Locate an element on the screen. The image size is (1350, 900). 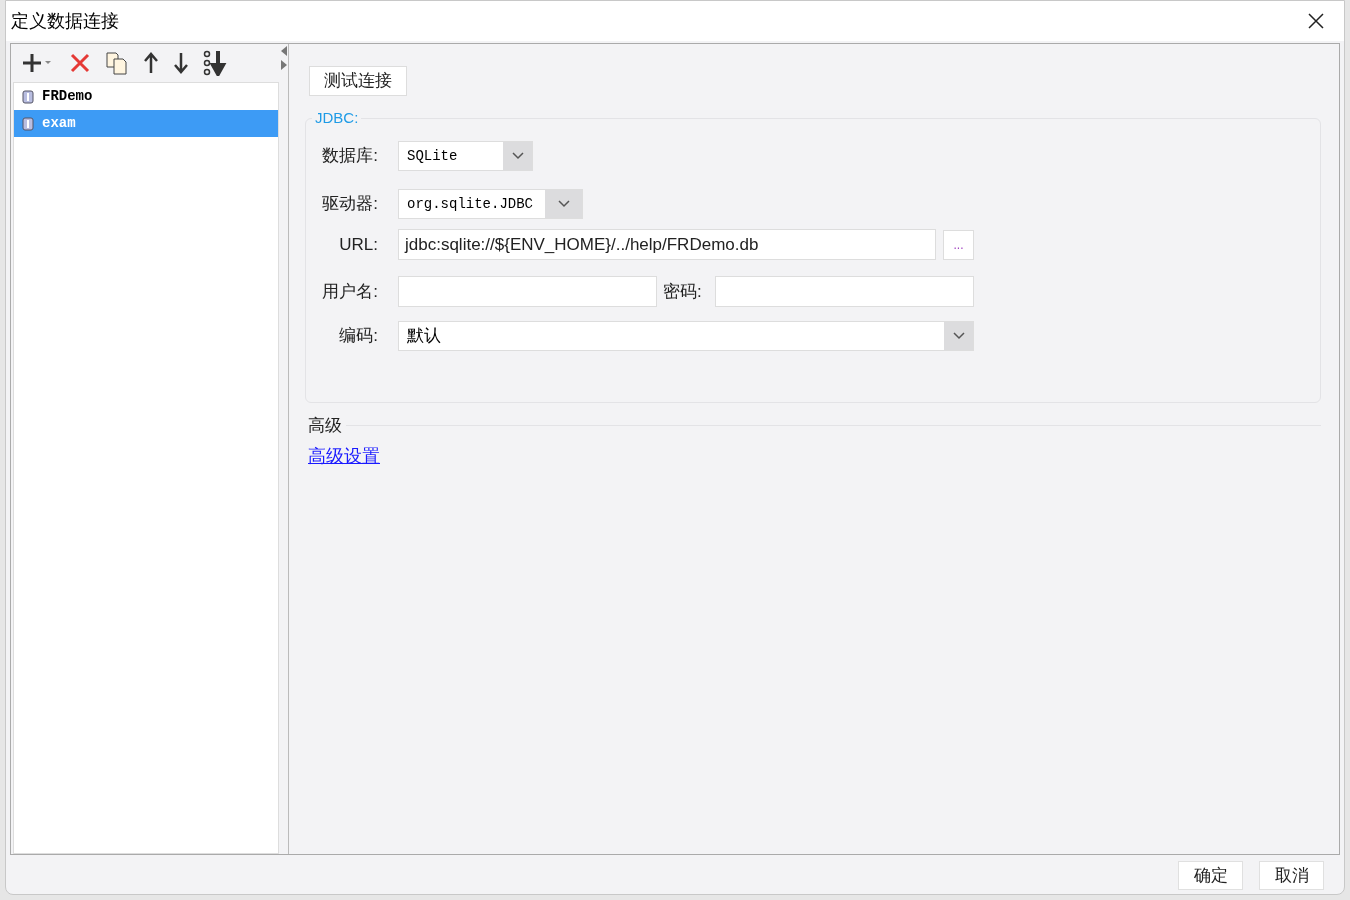
field-label: 数据库: is located at coordinates (350, 156).